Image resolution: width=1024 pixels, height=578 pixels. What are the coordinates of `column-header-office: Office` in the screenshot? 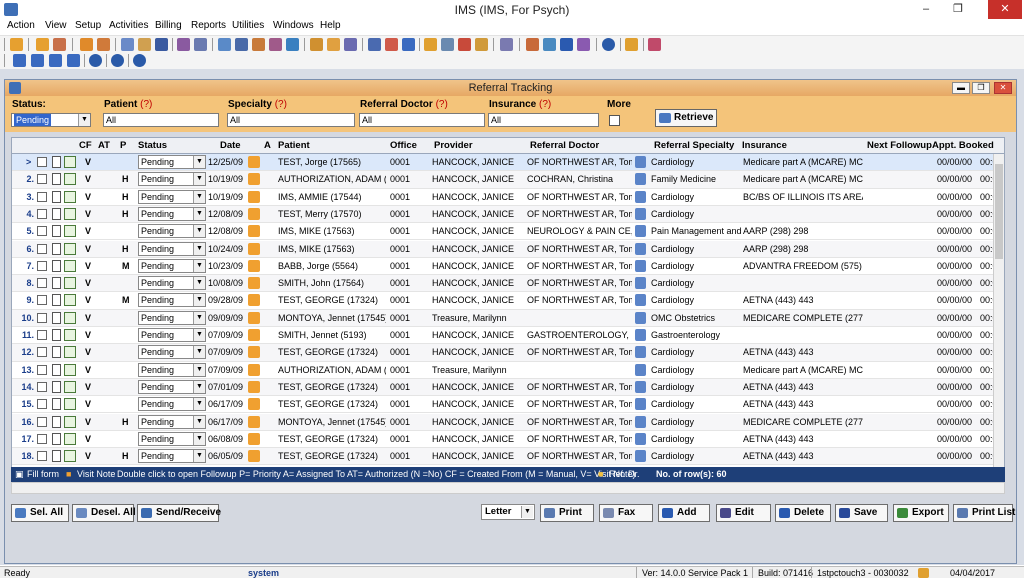 It's located at (403, 145).